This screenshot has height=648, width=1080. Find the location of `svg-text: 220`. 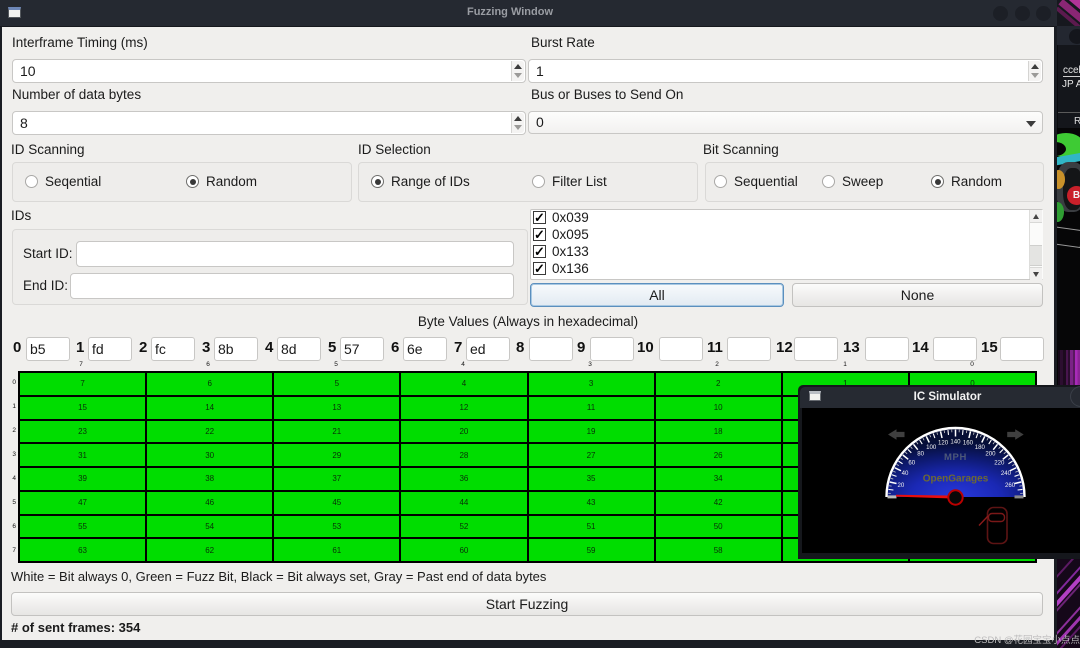

svg-text: 220 is located at coordinates (999, 462).